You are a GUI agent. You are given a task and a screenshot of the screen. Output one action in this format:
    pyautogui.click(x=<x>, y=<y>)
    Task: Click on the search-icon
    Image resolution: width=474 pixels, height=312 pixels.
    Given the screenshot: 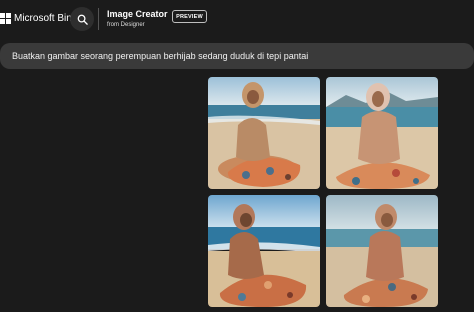 What is the action you would take?
    pyautogui.click(x=82, y=19)
    